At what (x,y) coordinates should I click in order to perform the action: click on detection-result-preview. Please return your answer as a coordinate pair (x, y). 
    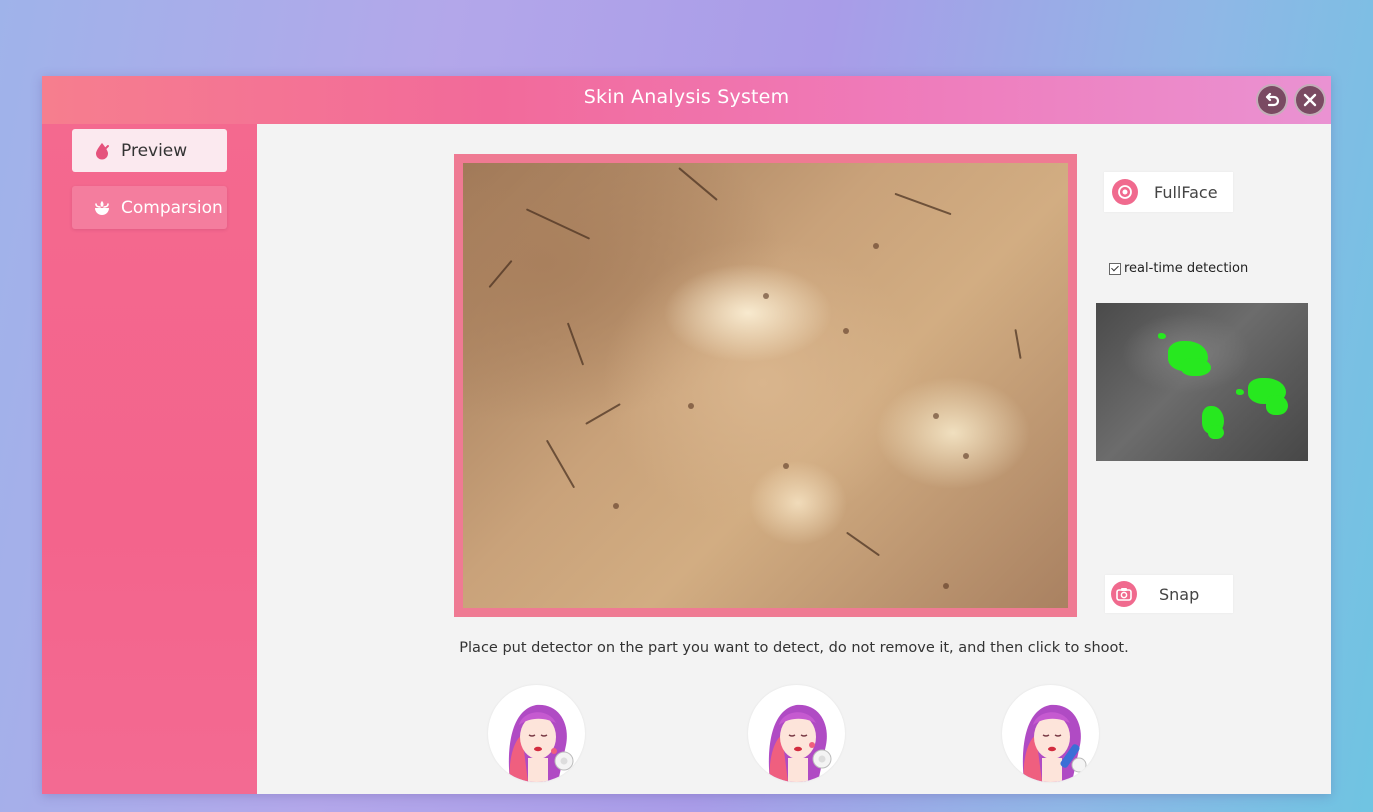
    Looking at the image, I should click on (1202, 382).